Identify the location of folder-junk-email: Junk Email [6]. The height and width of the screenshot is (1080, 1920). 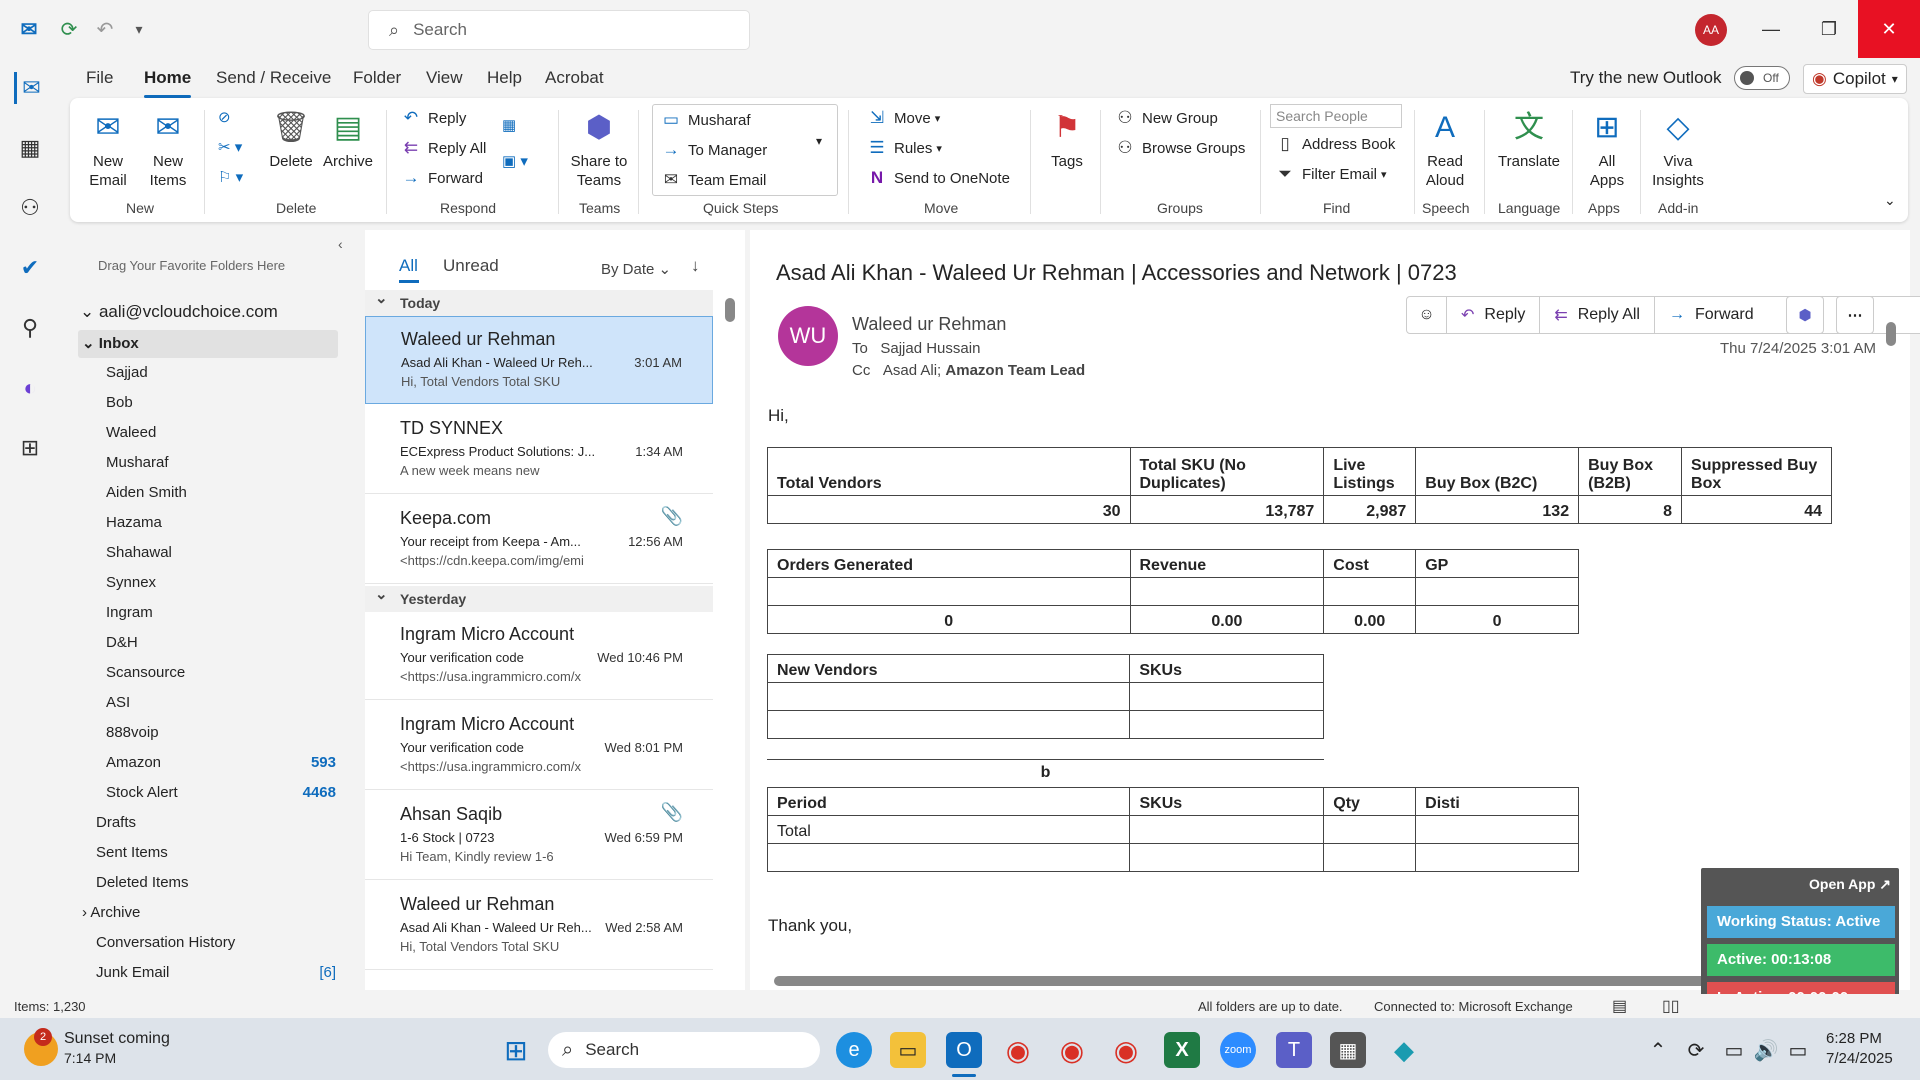
(221, 972).